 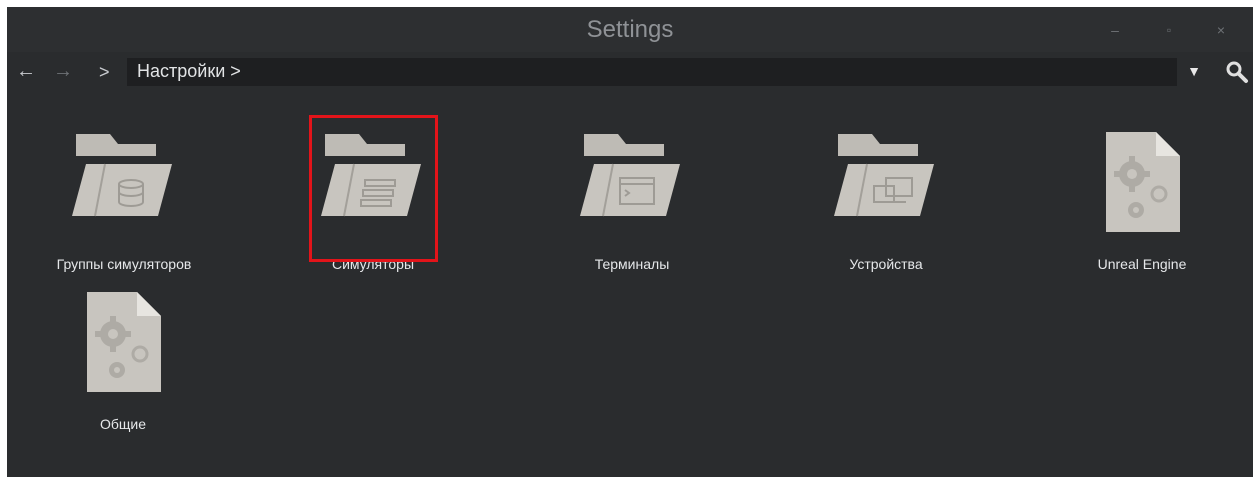 I want to click on item-devices: Устройства, so click(x=886, y=195).